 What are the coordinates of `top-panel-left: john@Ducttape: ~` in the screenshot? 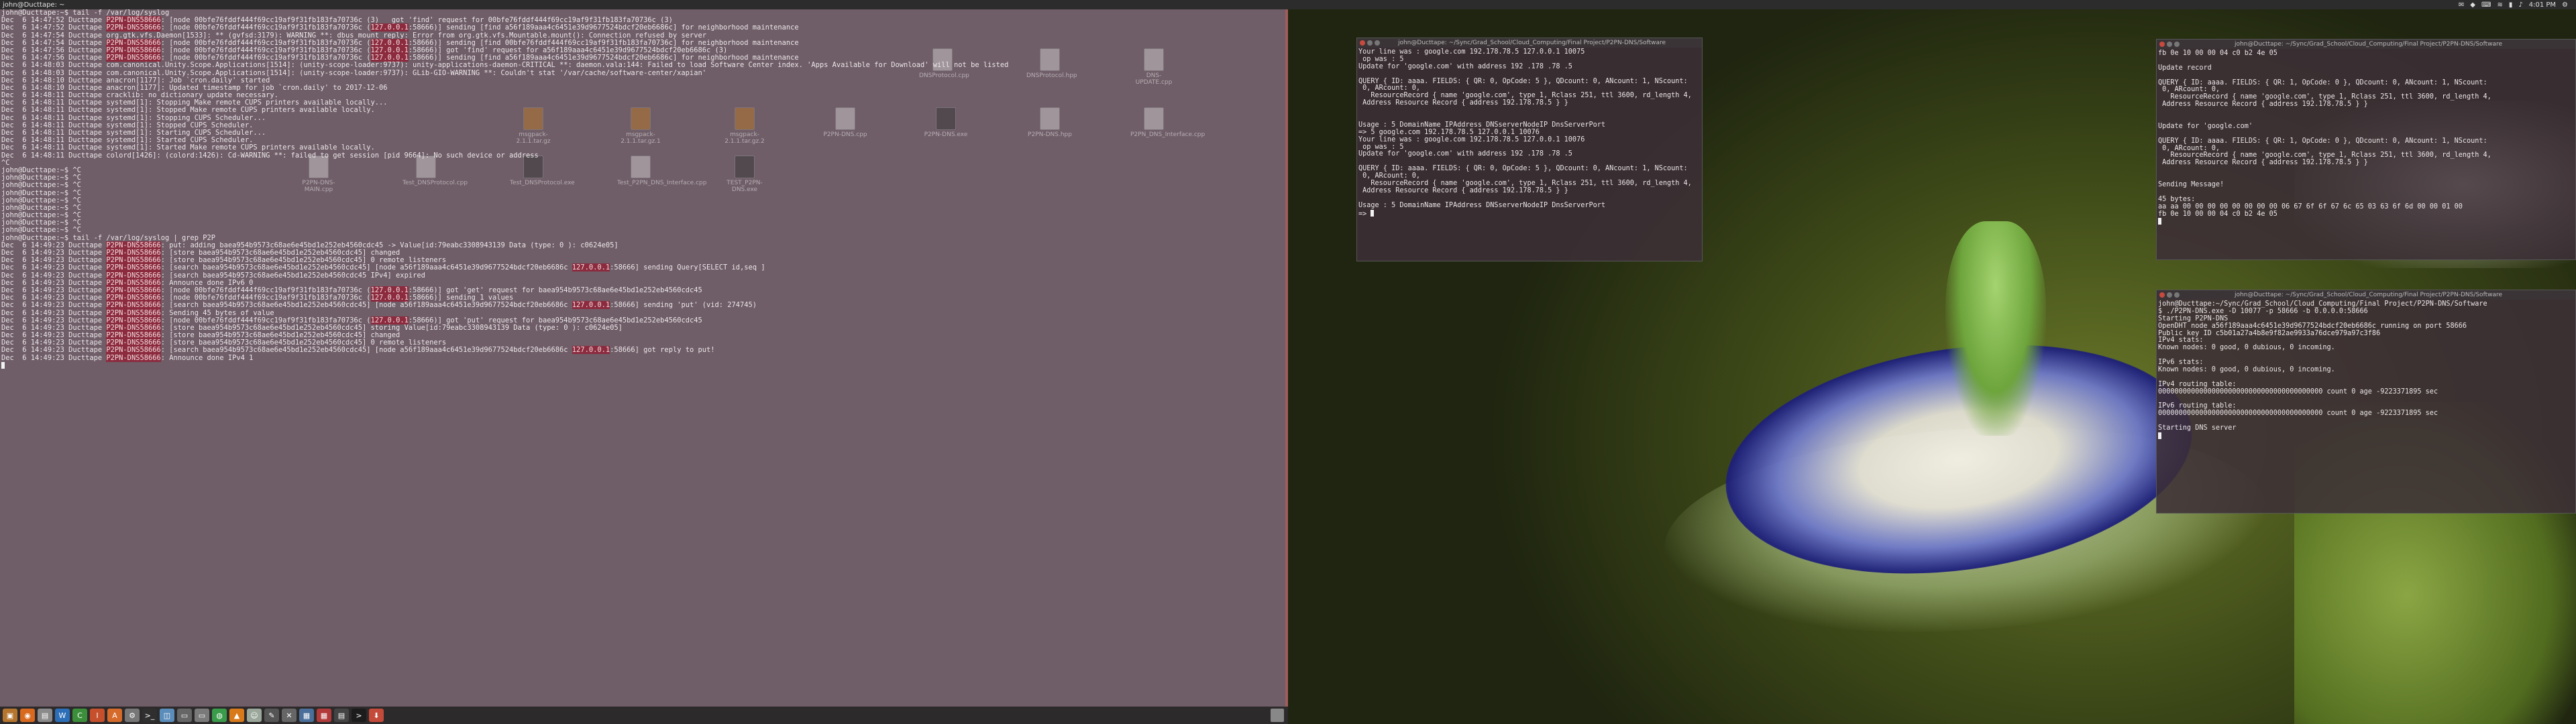 It's located at (644, 4).